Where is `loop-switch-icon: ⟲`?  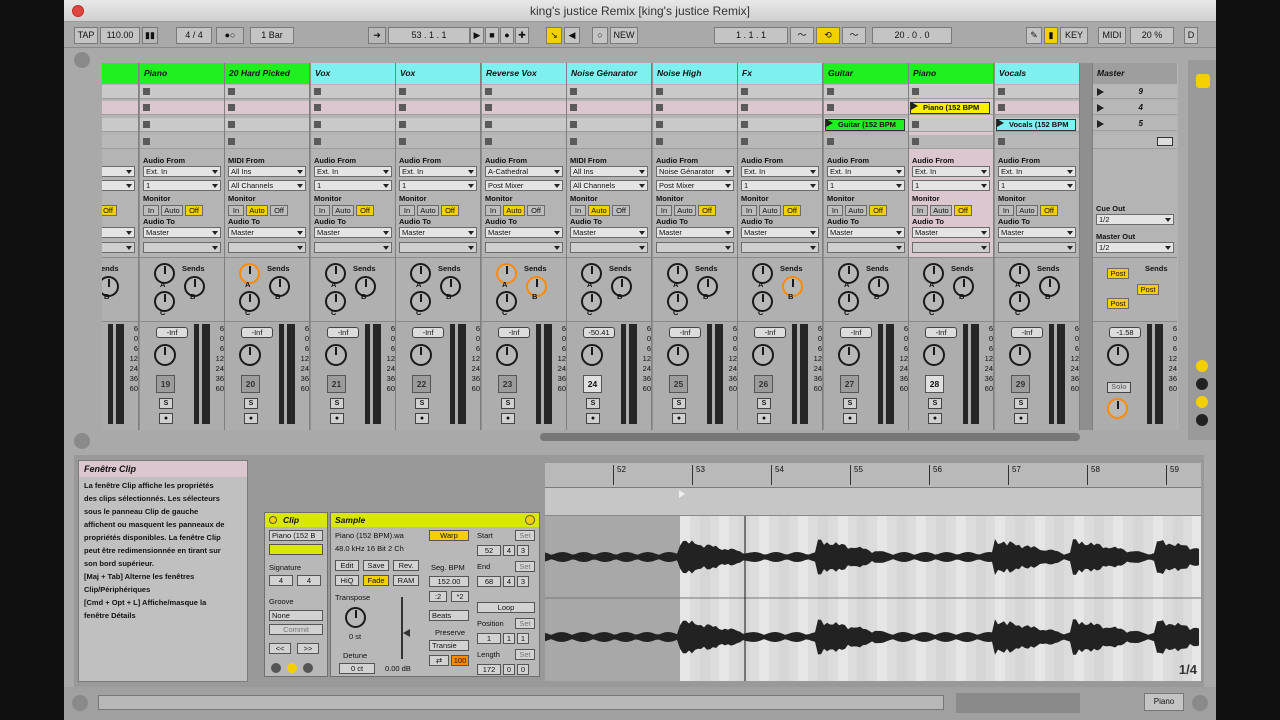 loop-switch-icon: ⟲ is located at coordinates (828, 35).